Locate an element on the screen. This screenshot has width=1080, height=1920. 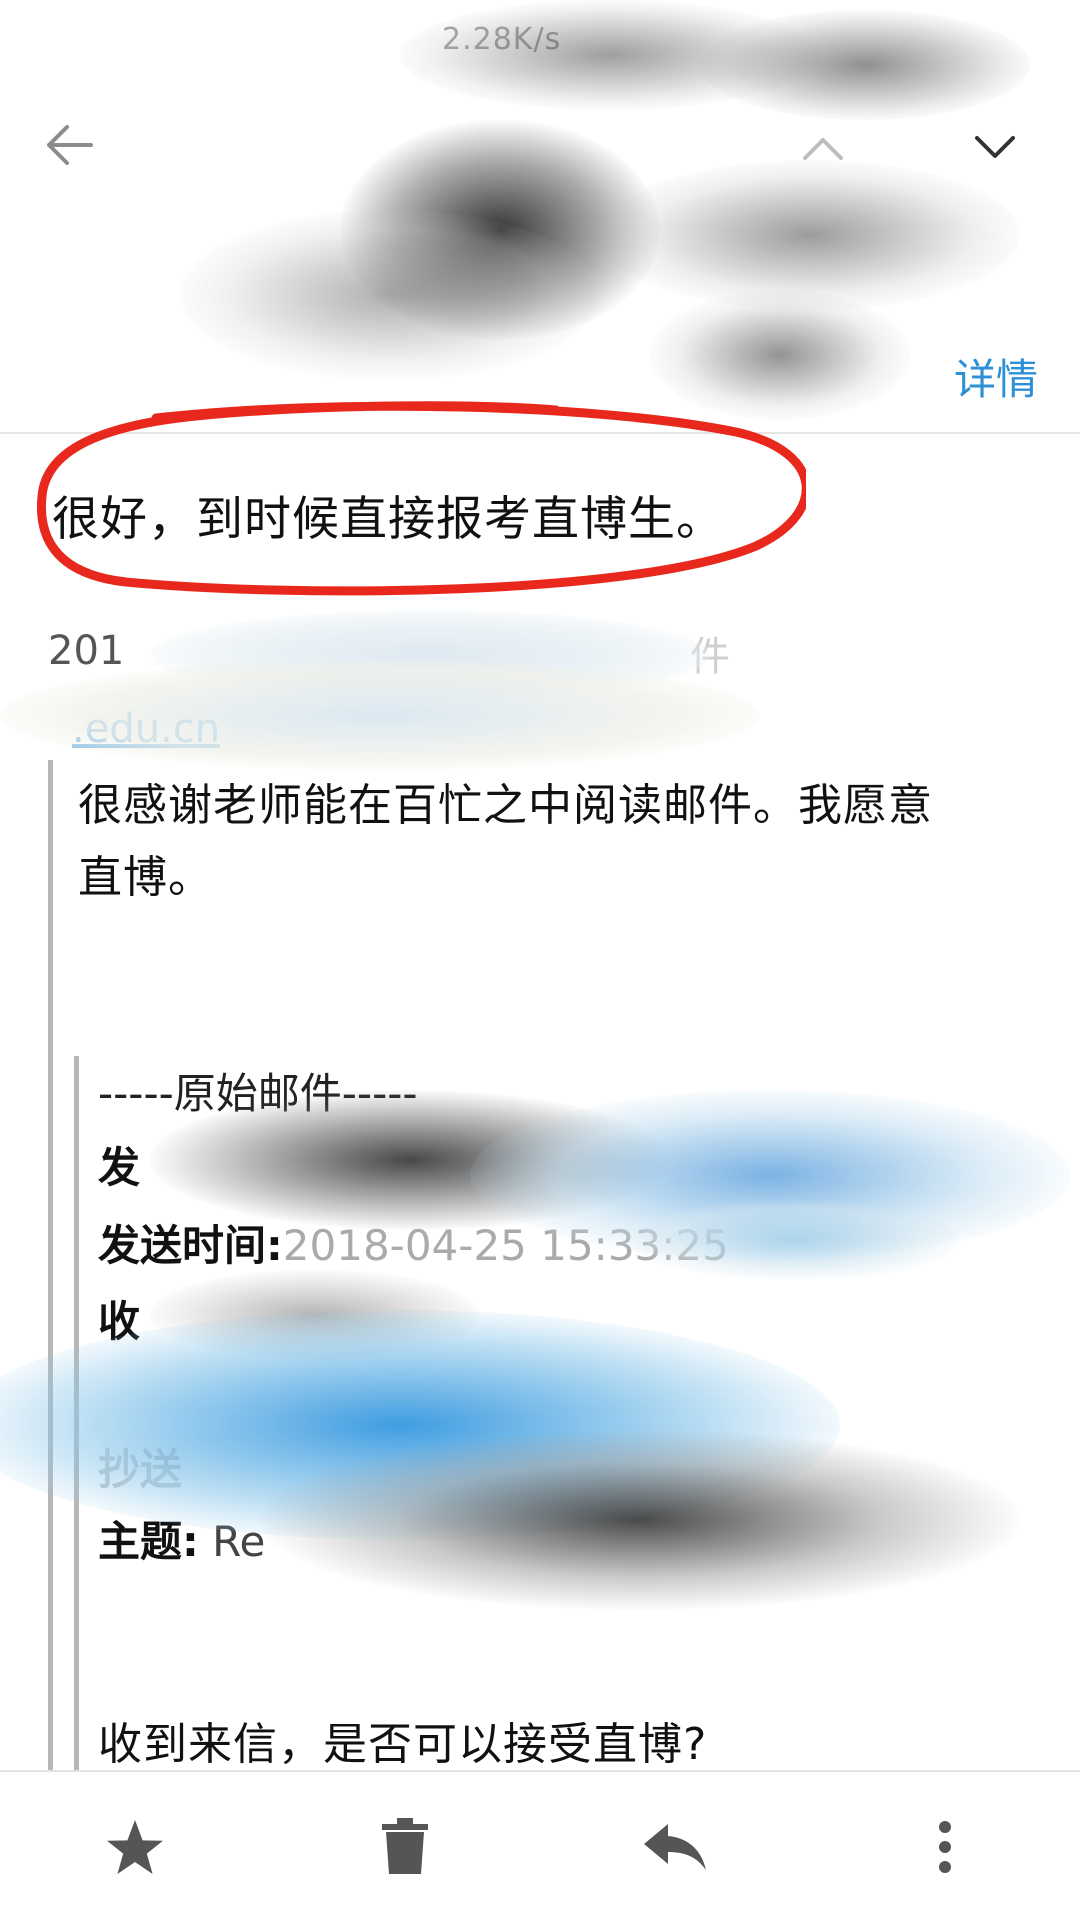
previous-mail-button is located at coordinates (823, 148).